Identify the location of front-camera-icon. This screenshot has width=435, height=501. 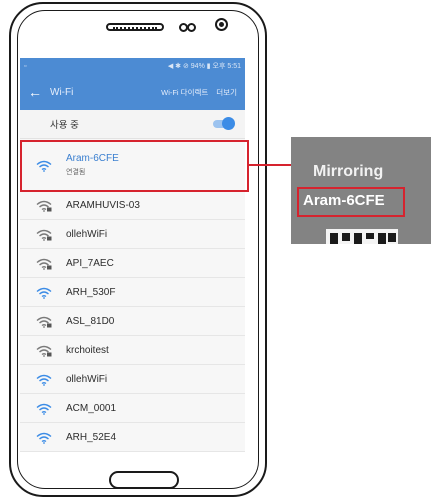
(221, 24).